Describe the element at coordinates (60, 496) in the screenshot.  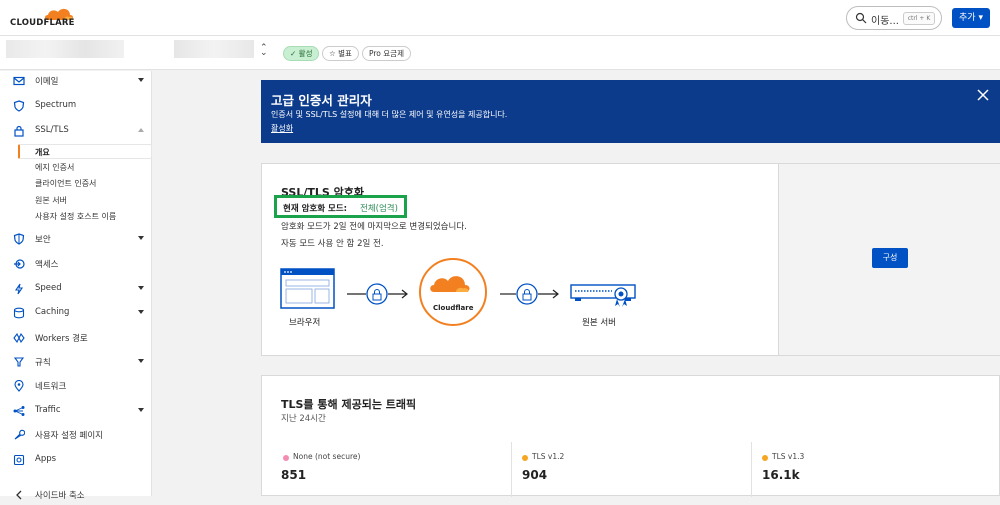
I see `sidebar-item-label: 사이드바 축소` at that location.